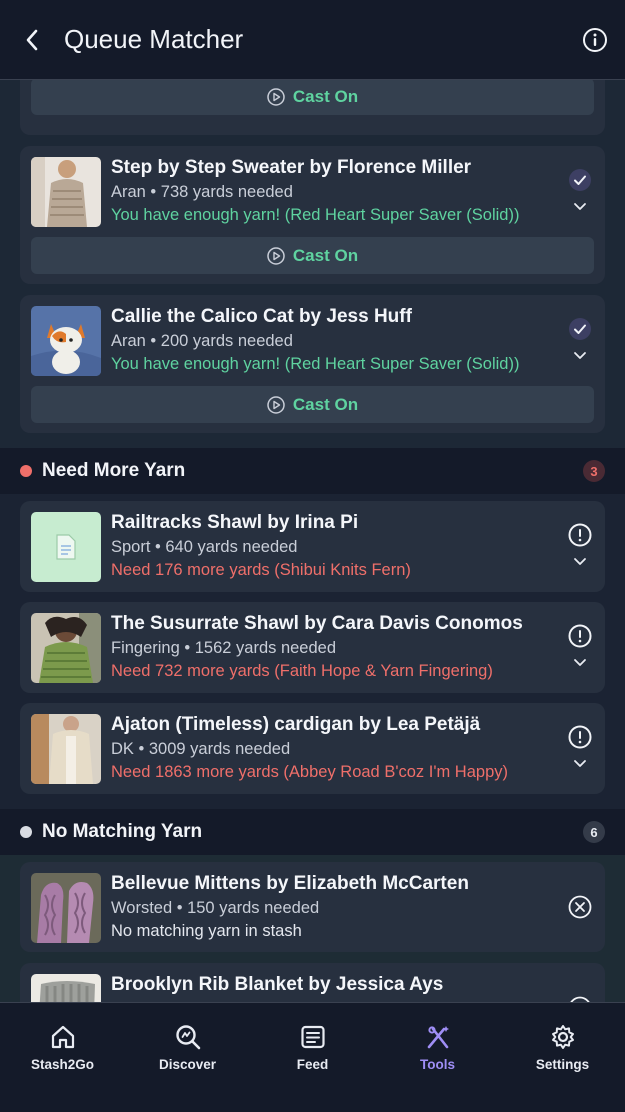 Image resolution: width=625 pixels, height=1112 pixels. Describe the element at coordinates (312, 1037) in the screenshot. I see `feed-icon` at that location.